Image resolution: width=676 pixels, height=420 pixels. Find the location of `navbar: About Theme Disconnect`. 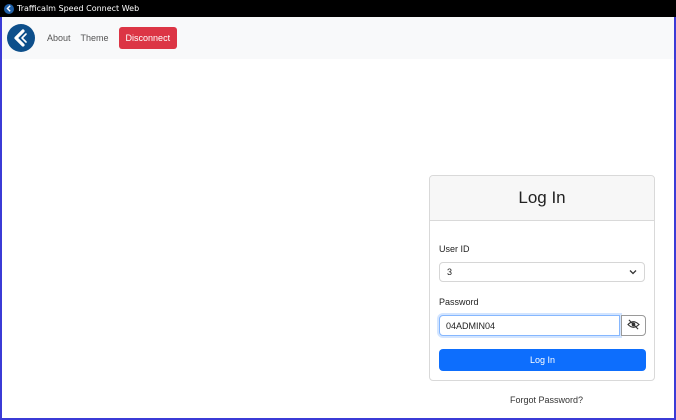

navbar: About Theme Disconnect is located at coordinates (338, 38).